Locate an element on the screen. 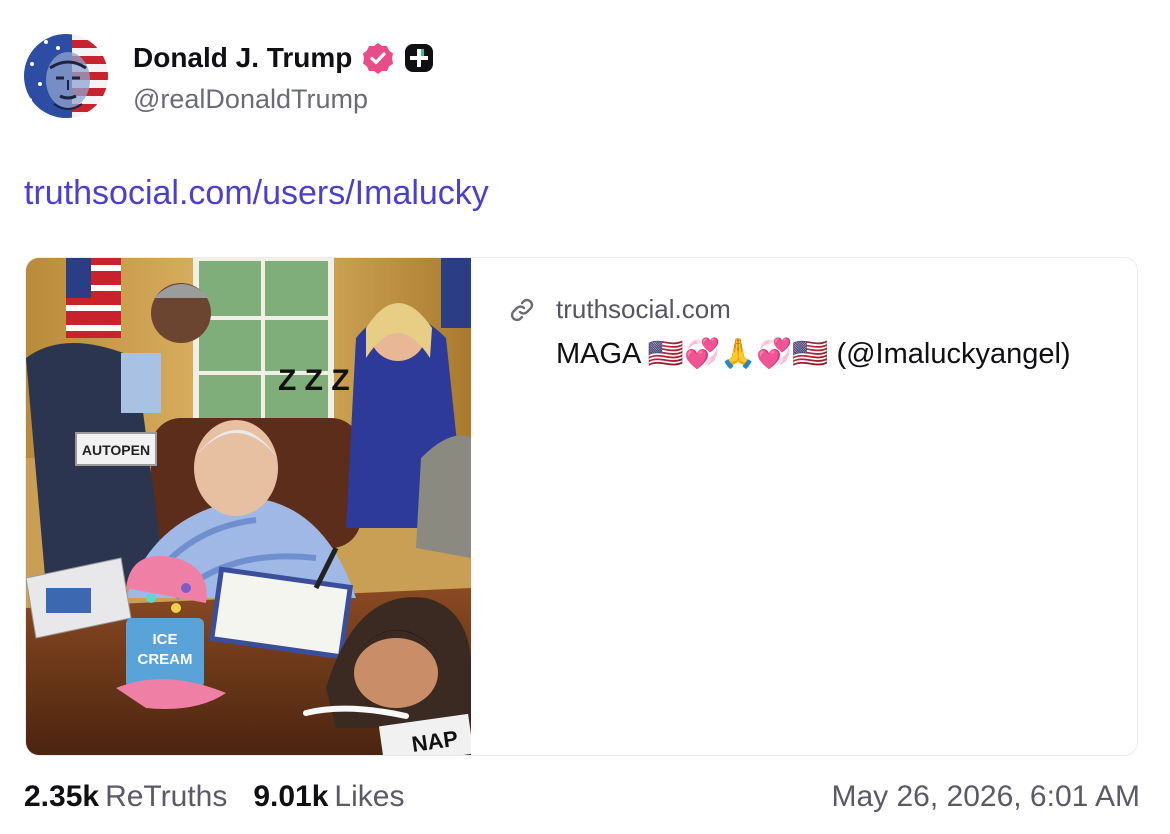 This screenshot has height=834, width=1170. image-cup-label-line1: ICE is located at coordinates (164, 639).